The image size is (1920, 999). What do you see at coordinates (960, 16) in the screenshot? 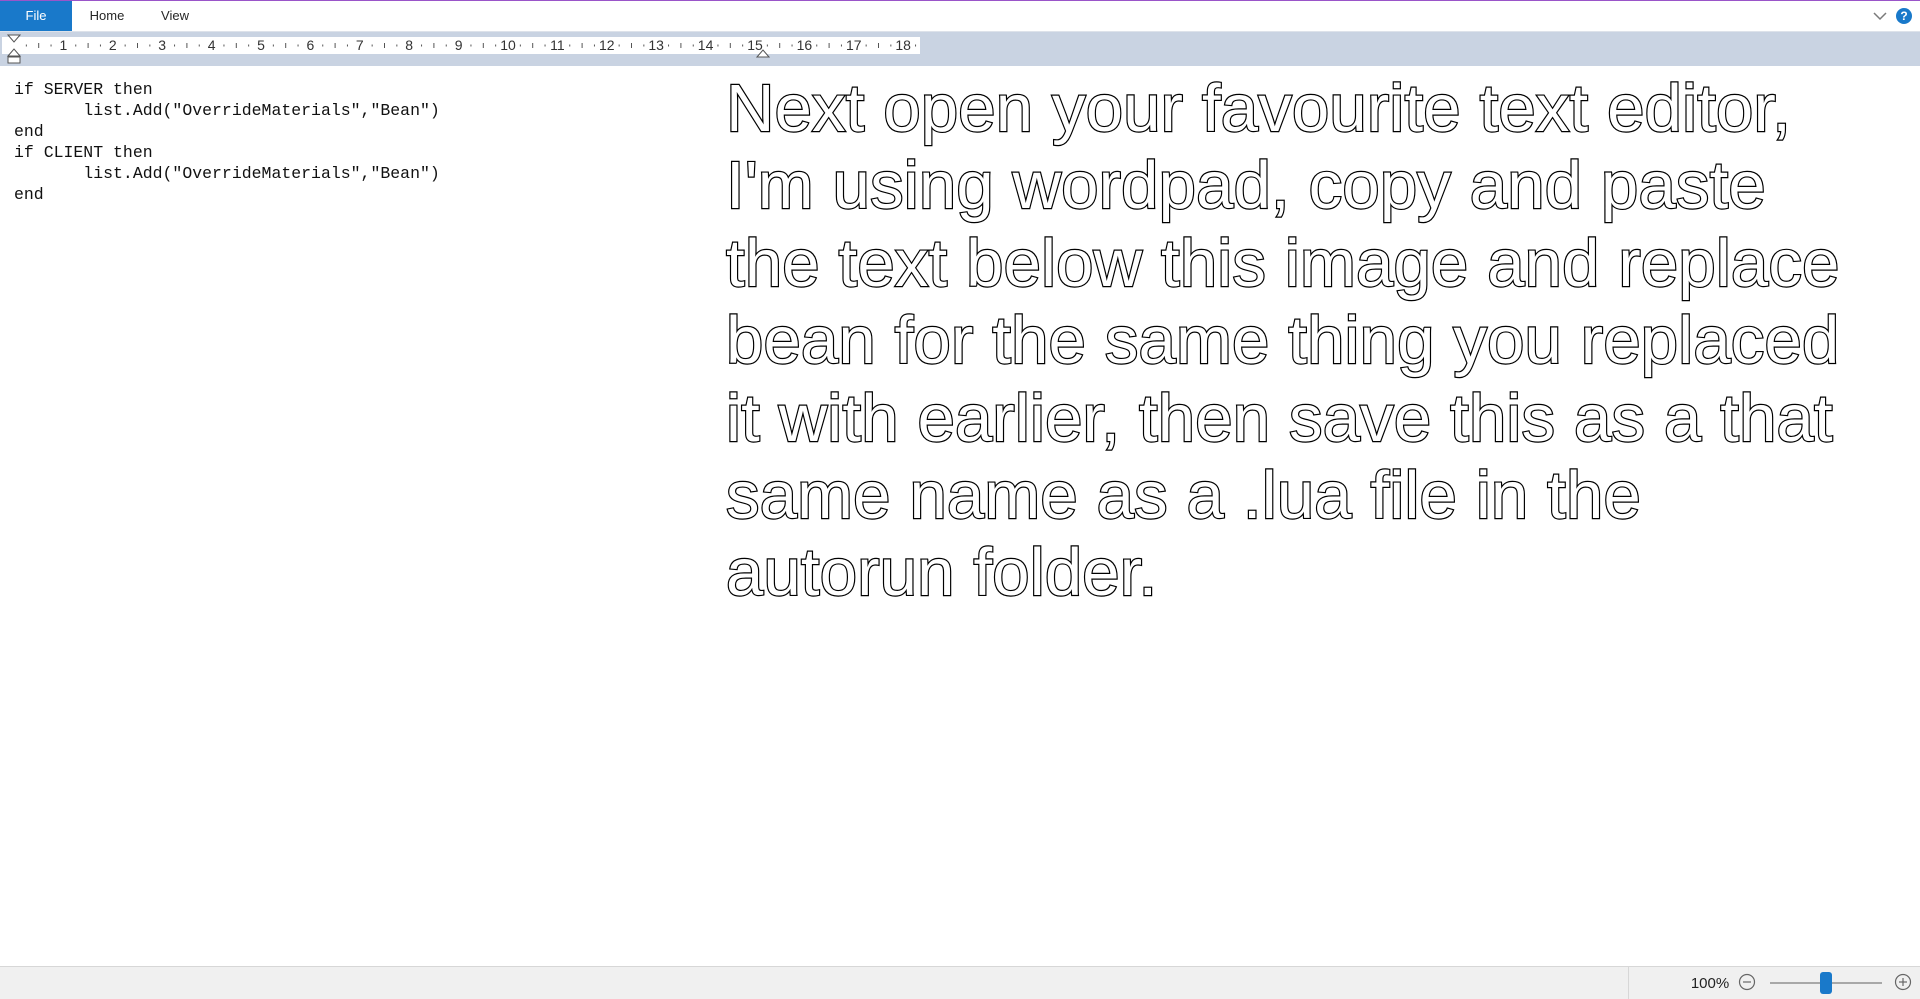
I see `ribbon-tab-bar: File Home View ?` at bounding box center [960, 16].